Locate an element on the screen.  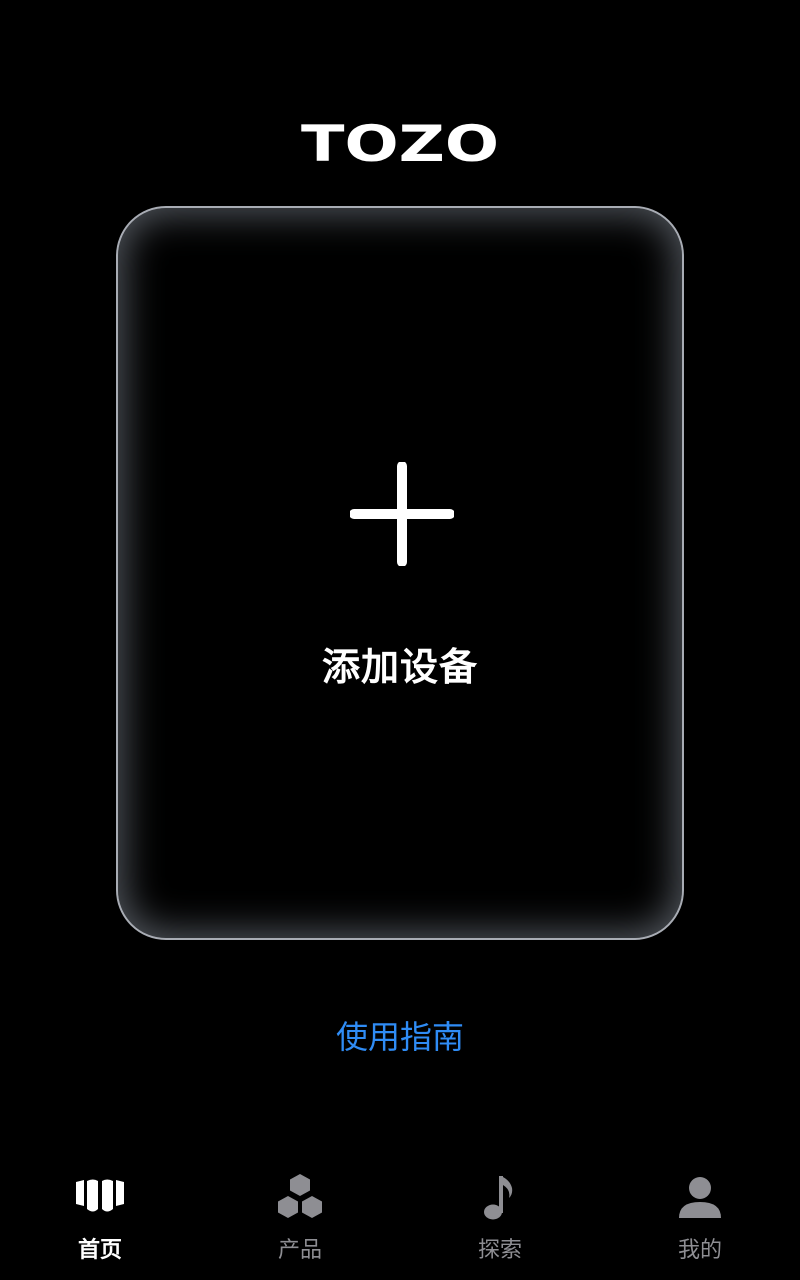
user-guide-link: 使用指南 is located at coordinates (400, 1035).